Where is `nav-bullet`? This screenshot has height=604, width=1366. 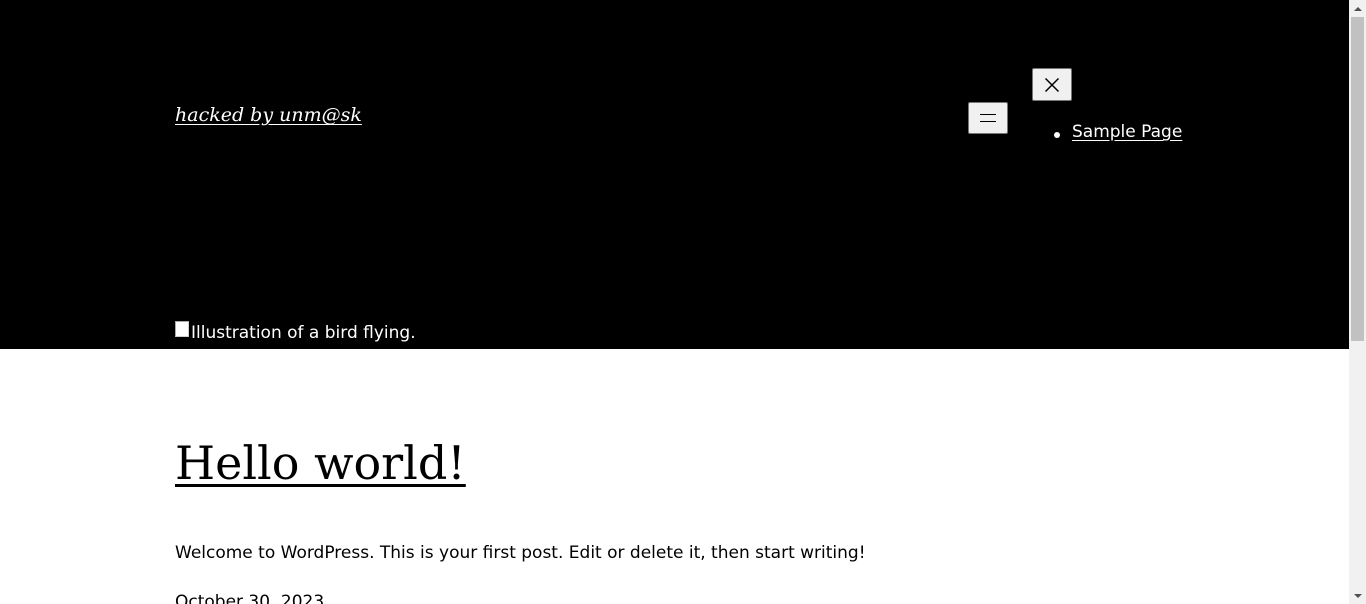 nav-bullet is located at coordinates (1057, 135).